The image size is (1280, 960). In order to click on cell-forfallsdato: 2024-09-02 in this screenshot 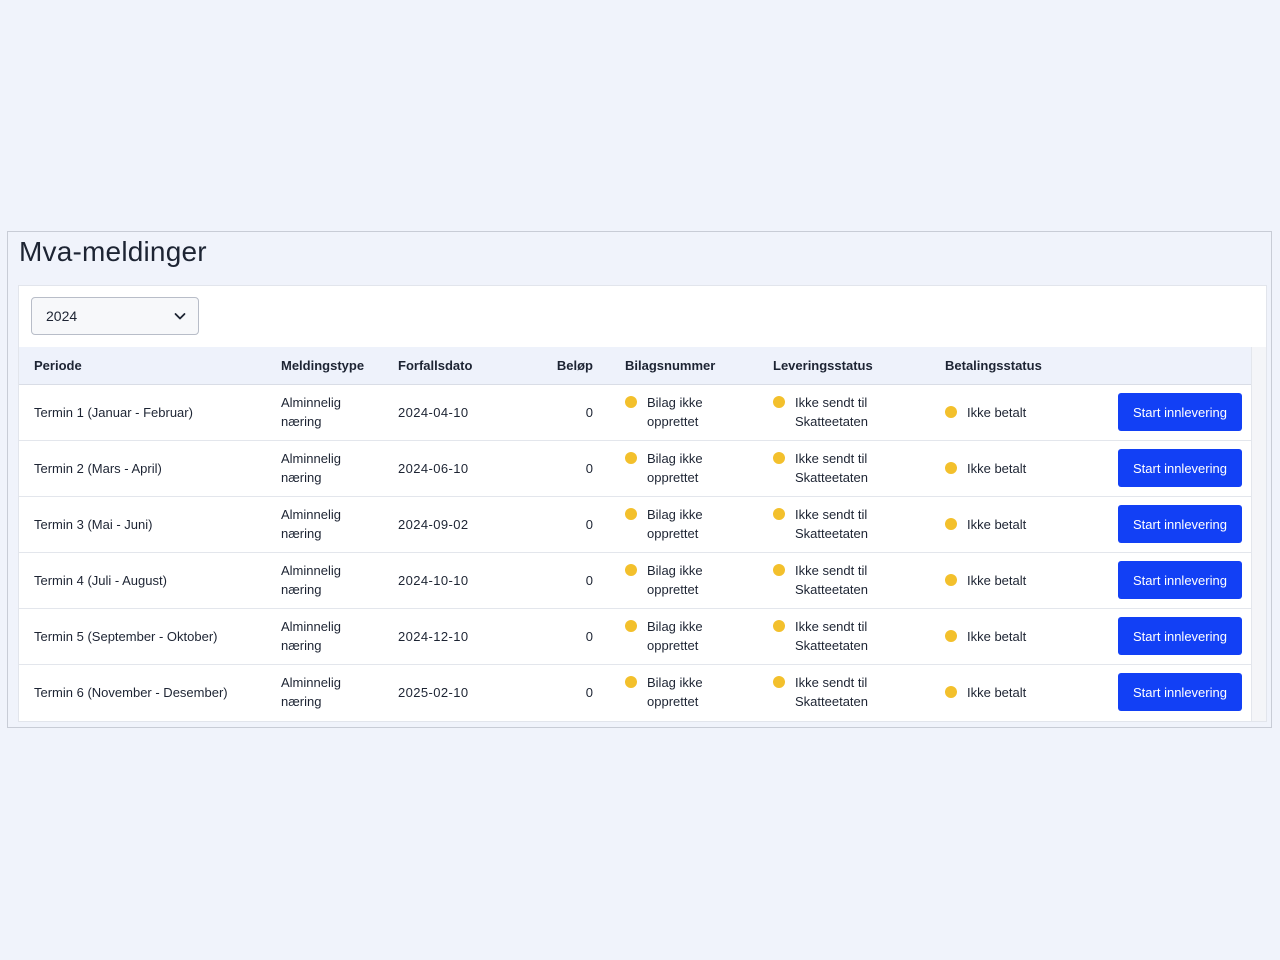, I will do `click(446, 524)`.